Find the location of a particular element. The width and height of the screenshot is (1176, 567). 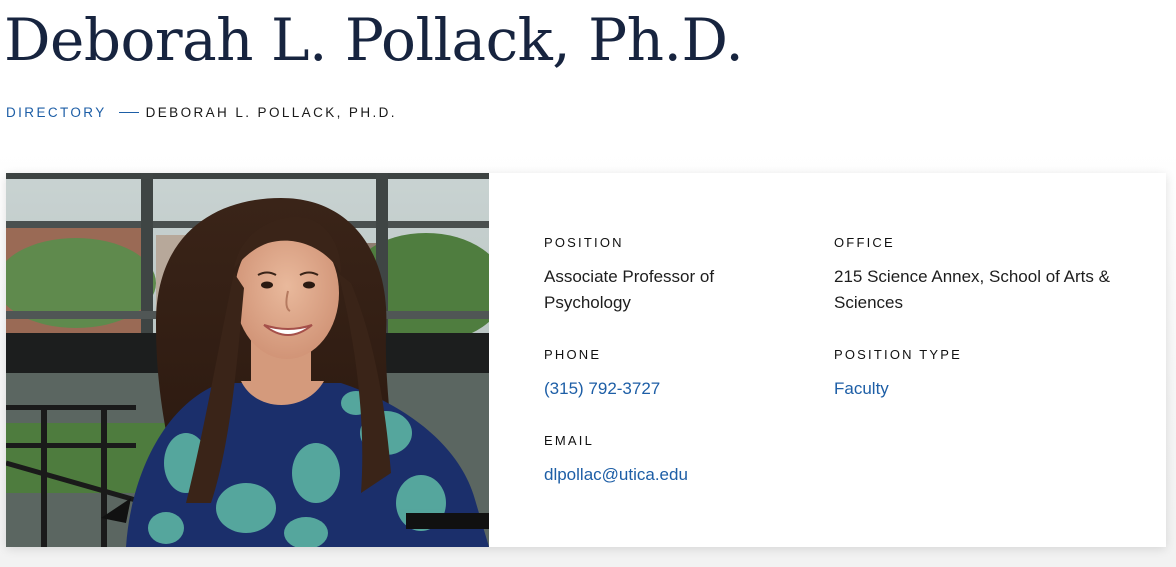

position-type-label: POSITION TYPE is located at coordinates (898, 354).